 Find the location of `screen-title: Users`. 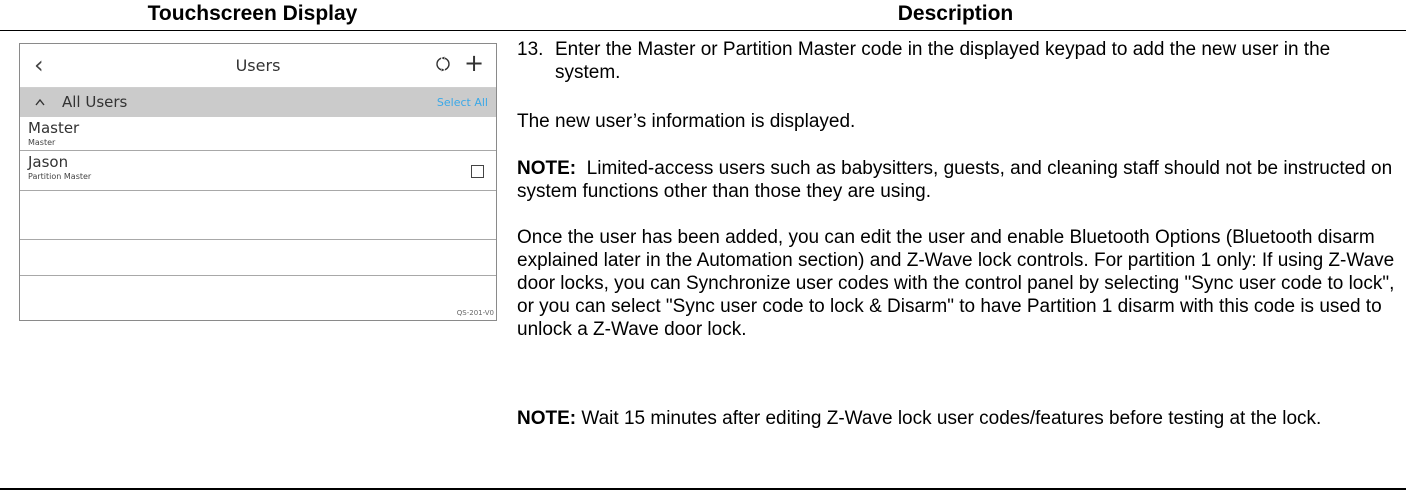

screen-title: Users is located at coordinates (258, 65).